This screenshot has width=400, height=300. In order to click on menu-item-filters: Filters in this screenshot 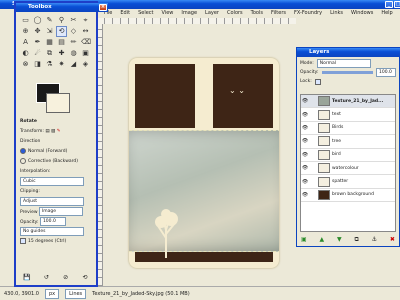, I will do `click(278, 13)`.